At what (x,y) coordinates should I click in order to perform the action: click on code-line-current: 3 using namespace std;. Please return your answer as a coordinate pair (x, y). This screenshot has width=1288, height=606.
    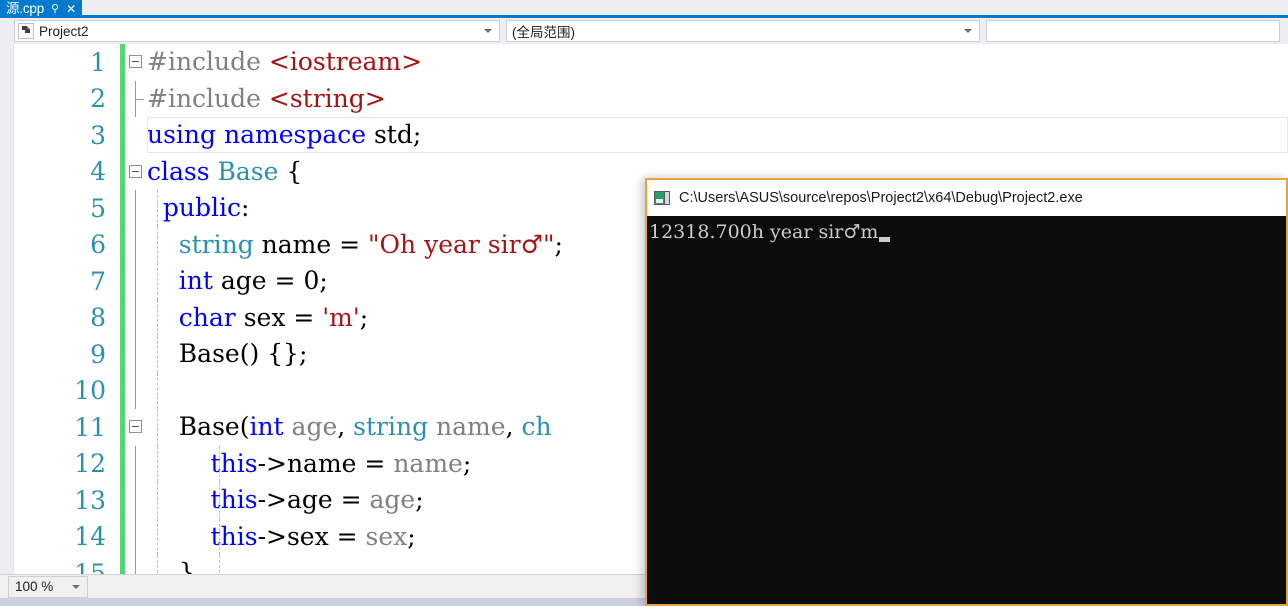
    Looking at the image, I should click on (651, 135).